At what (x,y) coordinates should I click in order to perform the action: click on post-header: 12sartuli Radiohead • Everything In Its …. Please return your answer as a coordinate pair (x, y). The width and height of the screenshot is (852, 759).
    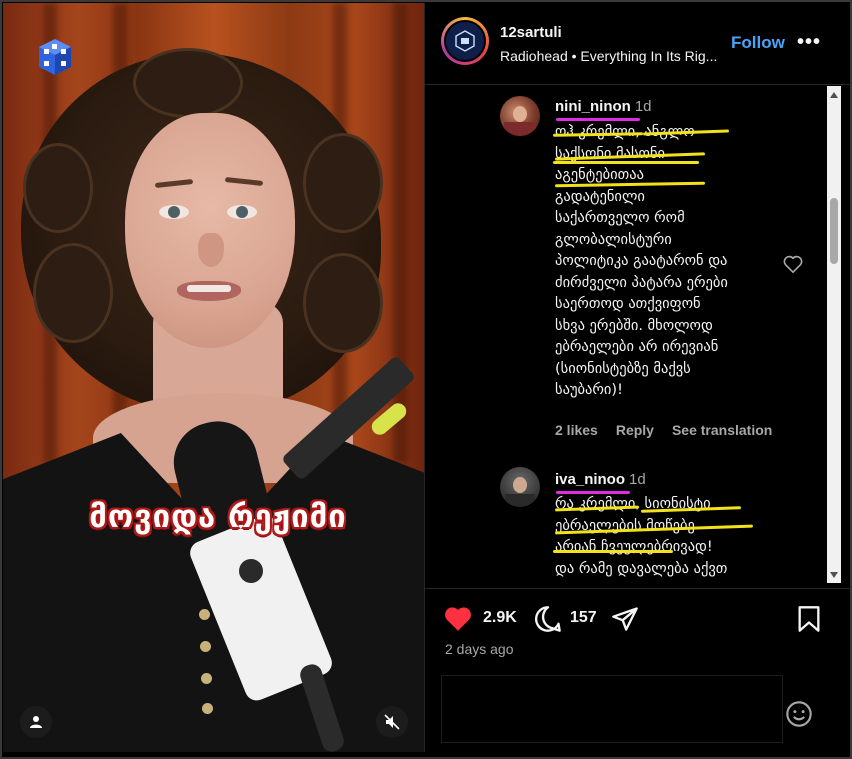
    Looking at the image, I should click on (637, 44).